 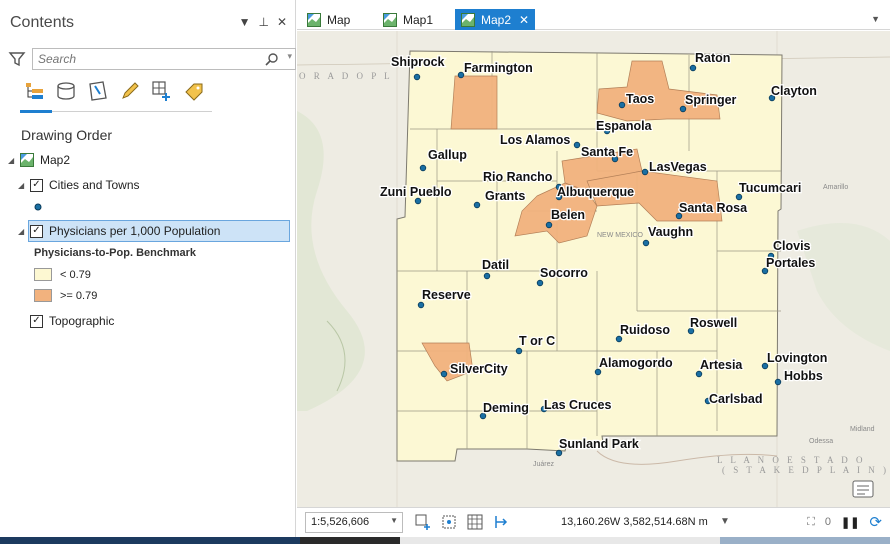 I want to click on list-by-editing-icon, so click(x=130, y=91).